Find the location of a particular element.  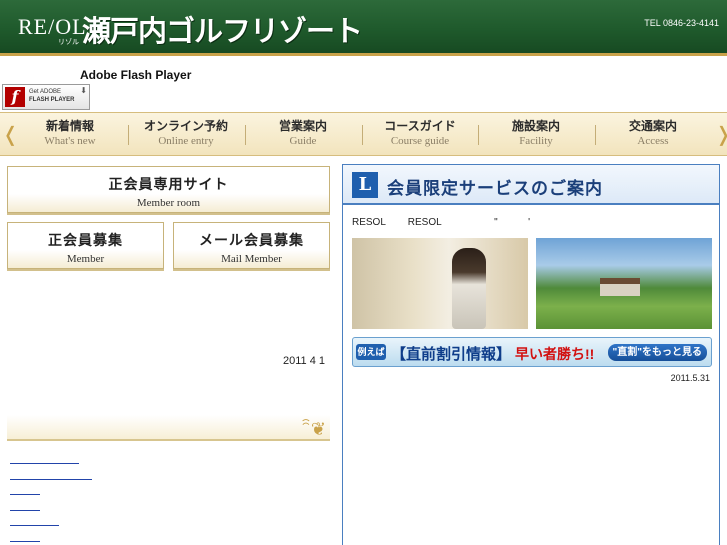

logo-text: RE/OL is located at coordinates (52, 26).